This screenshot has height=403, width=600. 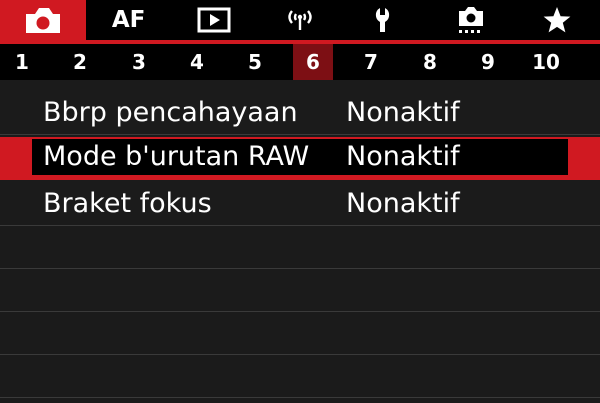 What do you see at coordinates (170, 112) in the screenshot?
I see `menu-item-label: Bbrp pencahayaan` at bounding box center [170, 112].